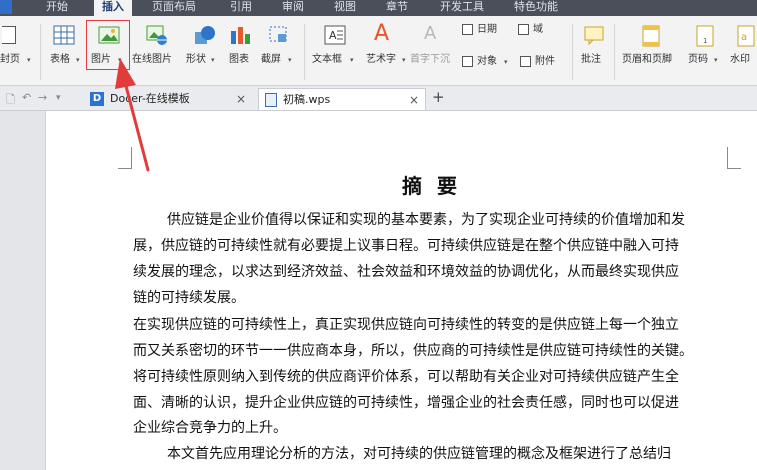 This screenshot has height=470, width=757. What do you see at coordinates (381, 59) in the screenshot?
I see `wordart-label: 艺术字` at bounding box center [381, 59].